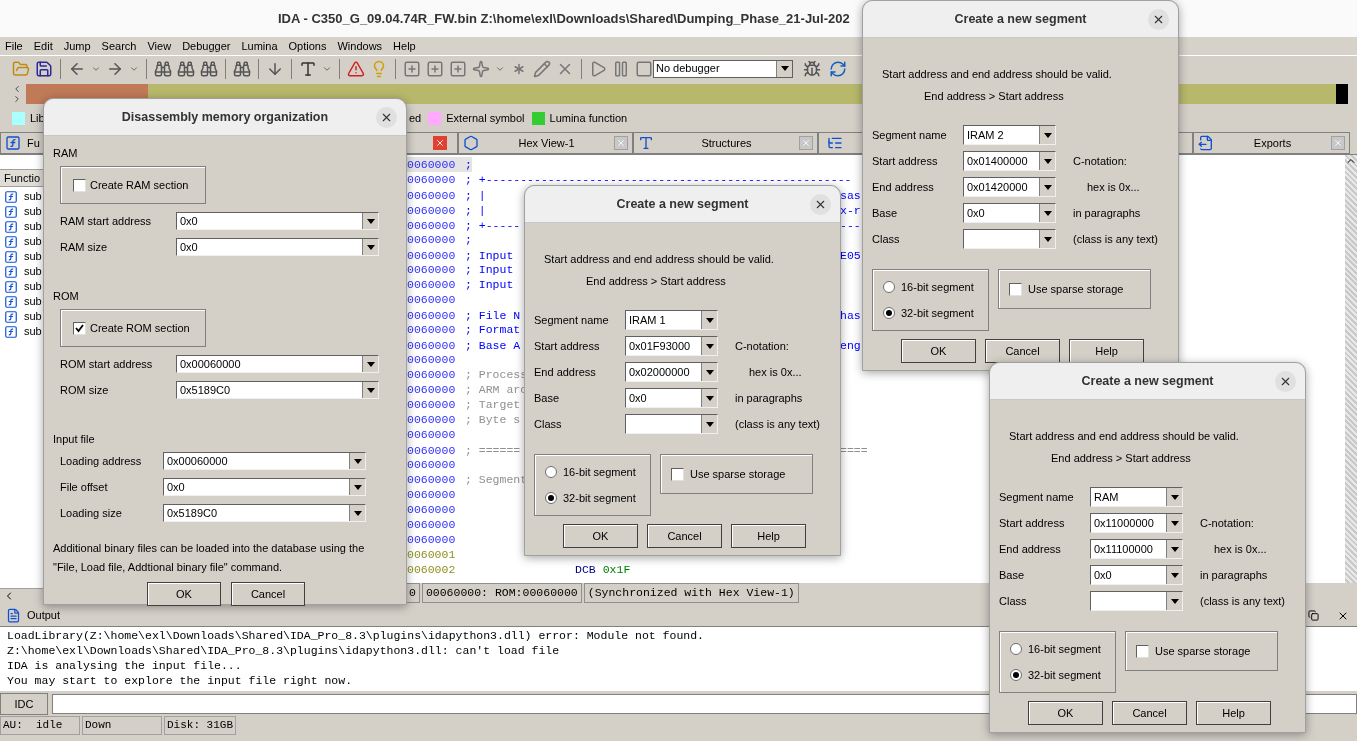  What do you see at coordinates (464, 451) in the screenshot?
I see `code-line: 0060000 ; ======` at bounding box center [464, 451].